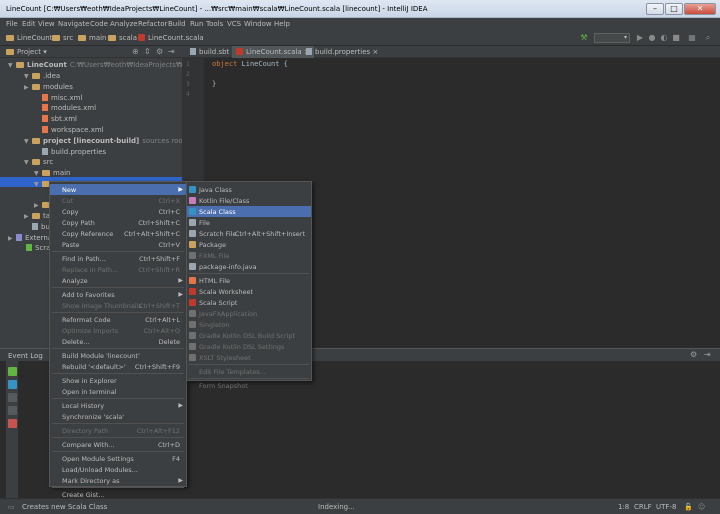 The width and height of the screenshot is (720, 514). Describe the element at coordinates (52, 173) in the screenshot. I see `tree-node: ▼ main` at that location.